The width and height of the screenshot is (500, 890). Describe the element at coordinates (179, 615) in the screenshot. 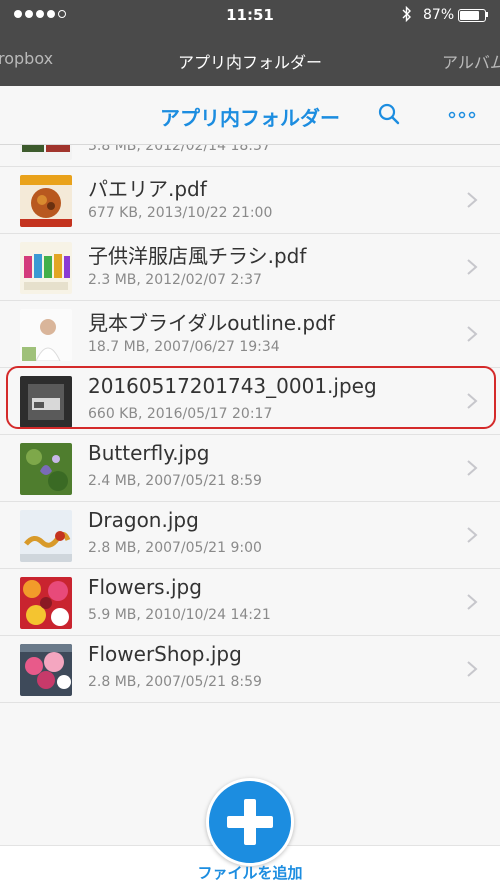

I see `file-meta: 5.9 MB, 2010/10/24 14:21` at that location.